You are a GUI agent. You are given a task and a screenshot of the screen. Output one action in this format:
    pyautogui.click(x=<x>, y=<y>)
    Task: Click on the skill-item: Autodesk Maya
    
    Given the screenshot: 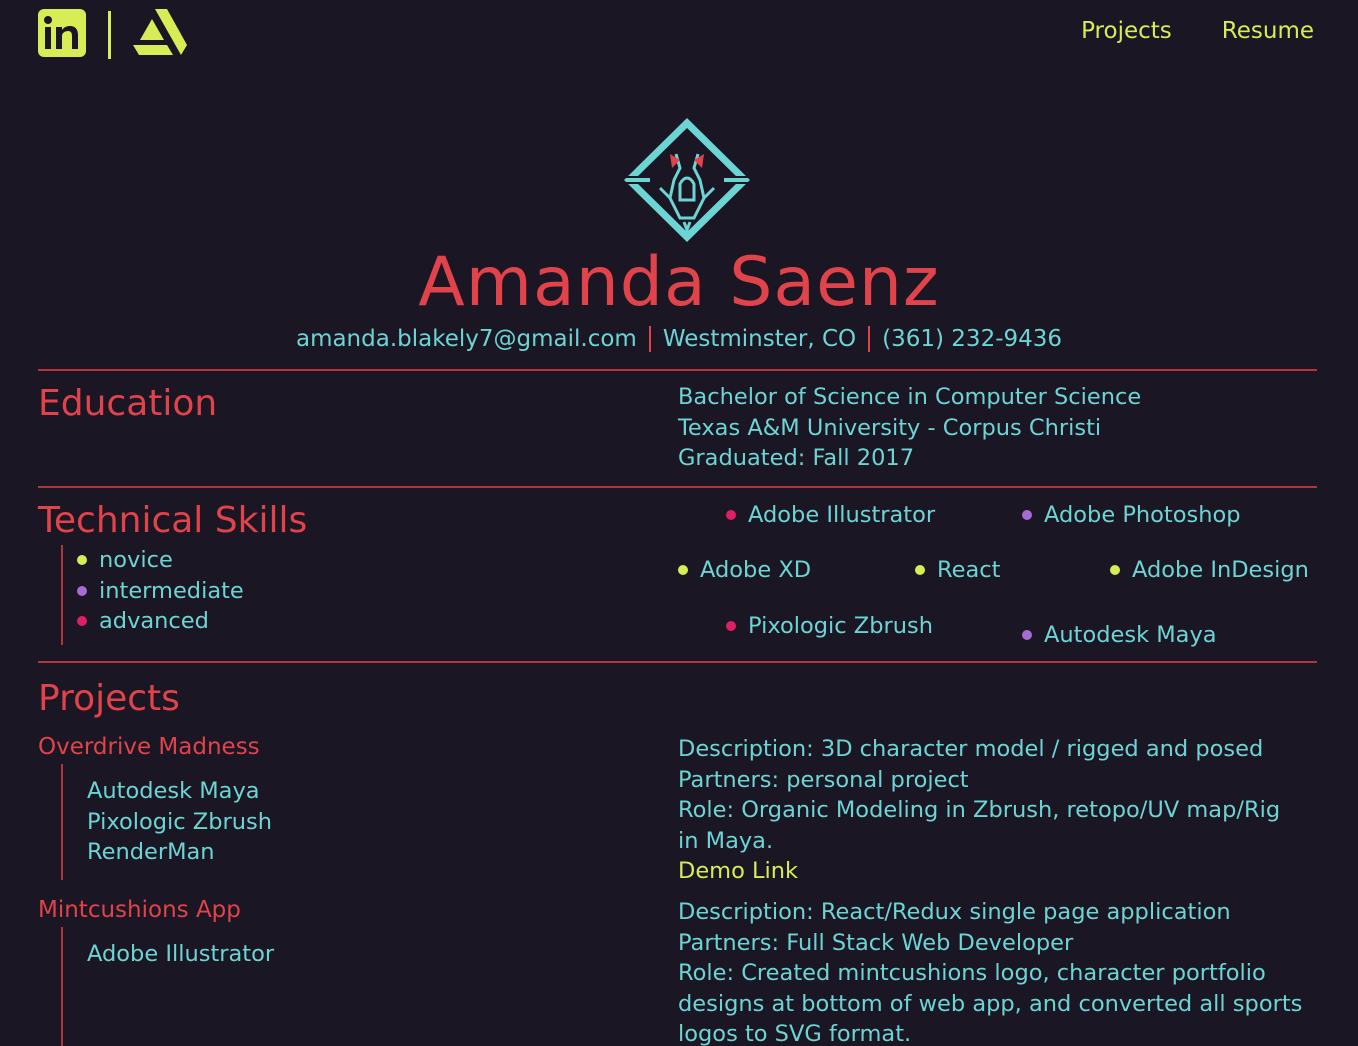 What is the action you would take?
    pyautogui.click(x=1119, y=635)
    